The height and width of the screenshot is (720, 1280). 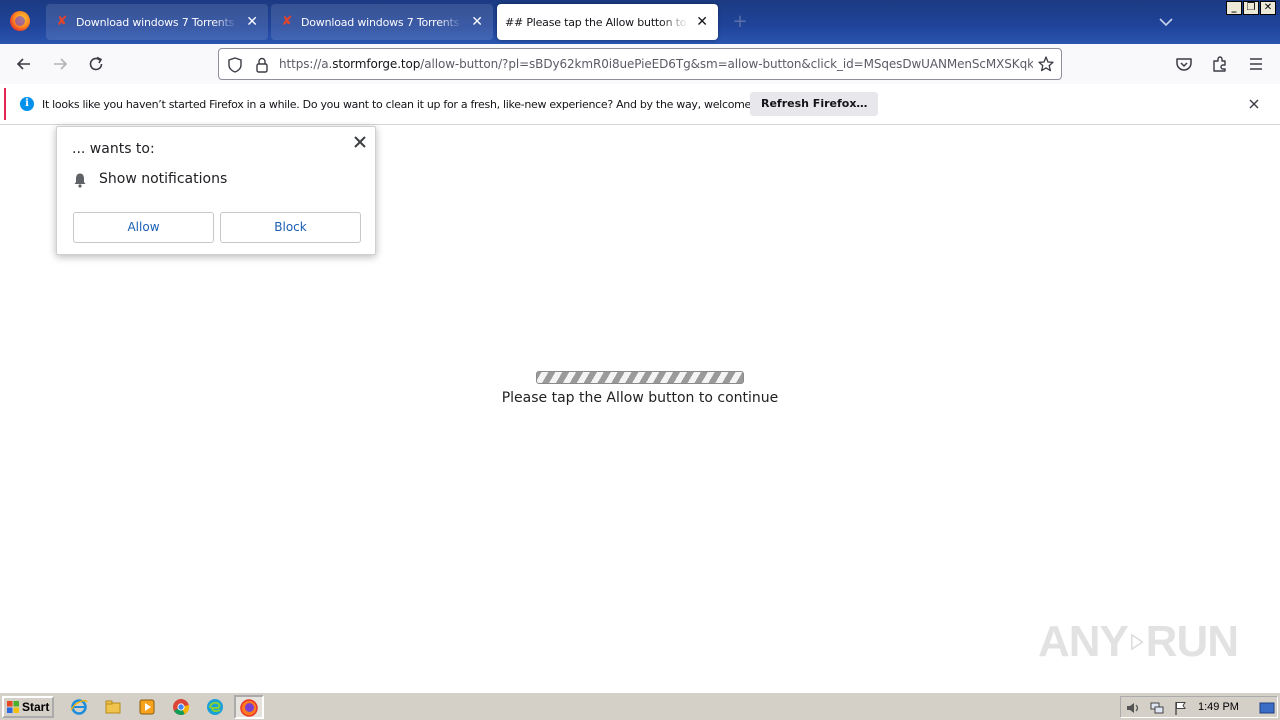 I want to click on tab-1337x-first: ✘ Download windows 7 Torrents | 1337x ✕, so click(x=157, y=22).